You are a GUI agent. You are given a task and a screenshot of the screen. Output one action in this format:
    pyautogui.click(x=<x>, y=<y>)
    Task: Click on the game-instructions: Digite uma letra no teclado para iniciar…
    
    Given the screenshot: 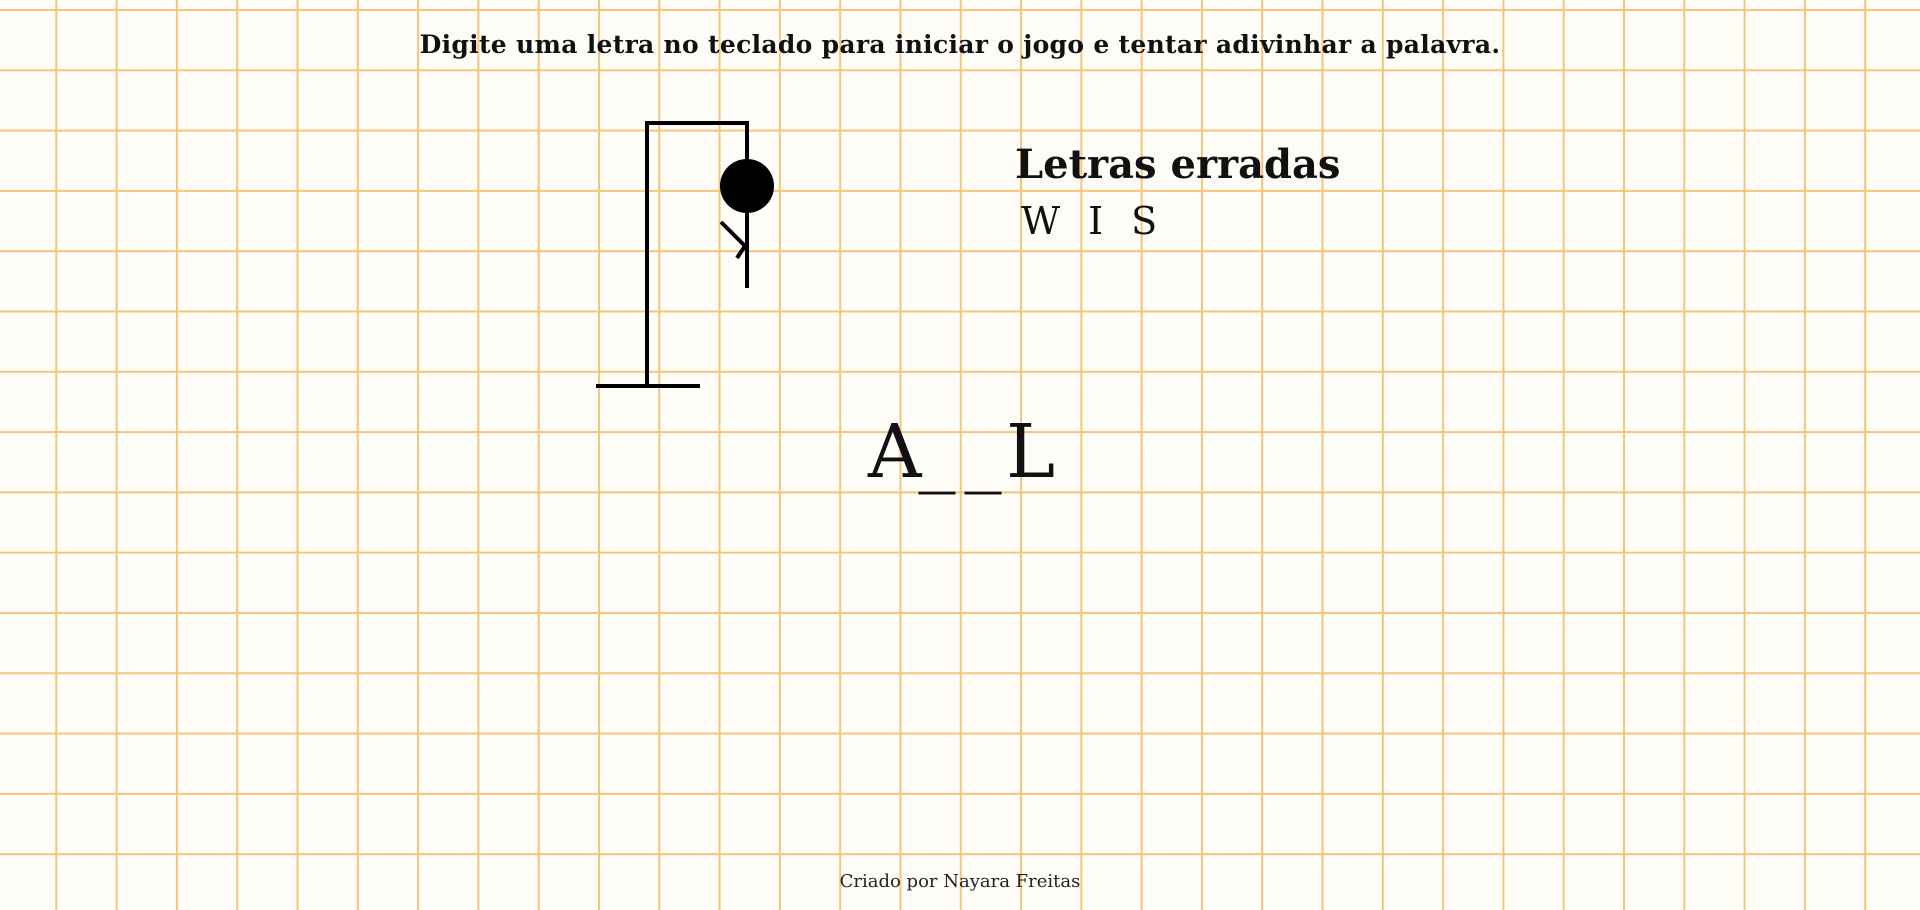 What is the action you would take?
    pyautogui.click(x=960, y=44)
    